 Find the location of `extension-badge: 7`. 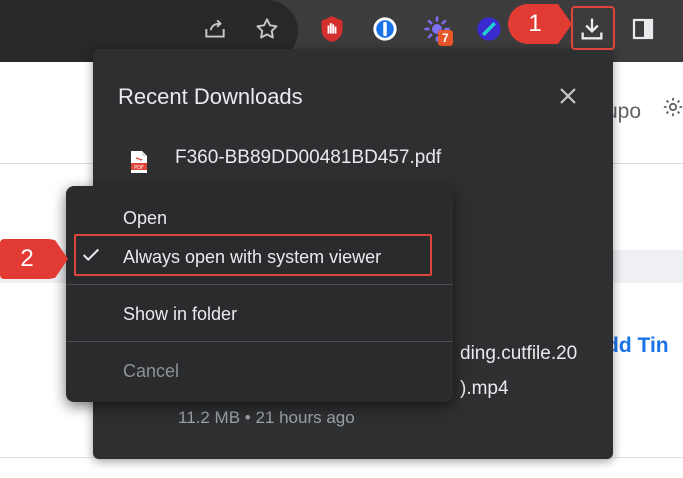

extension-badge: 7 is located at coordinates (445, 38).